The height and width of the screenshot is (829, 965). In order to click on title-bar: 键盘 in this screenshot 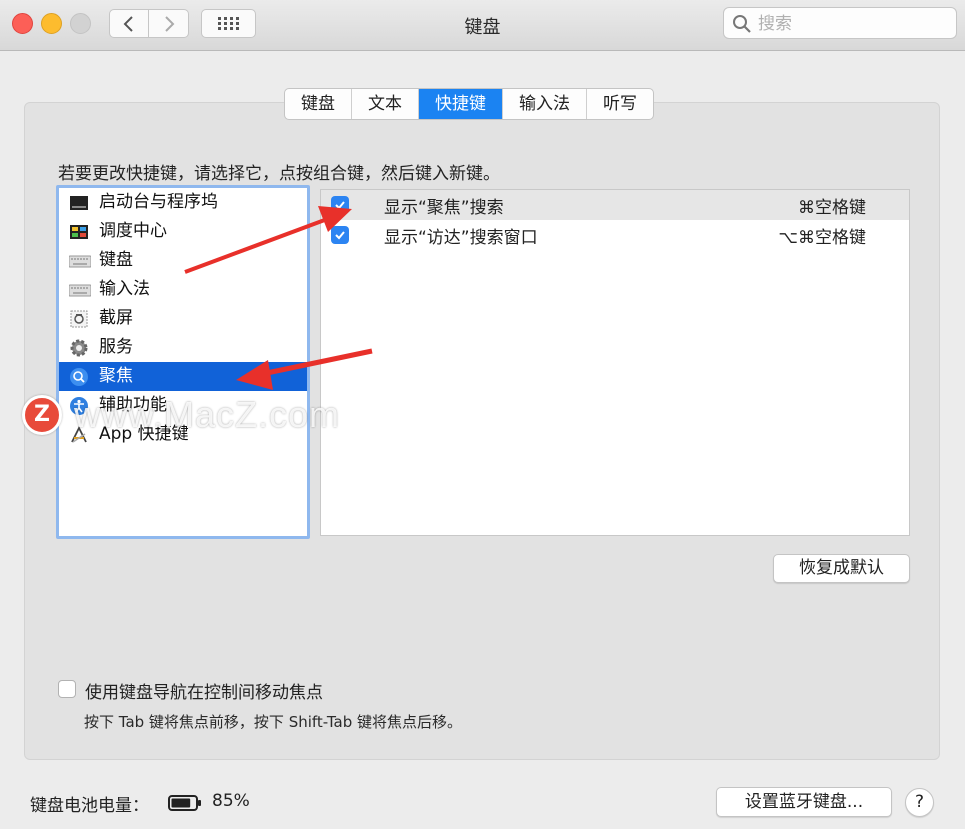, I will do `click(482, 25)`.